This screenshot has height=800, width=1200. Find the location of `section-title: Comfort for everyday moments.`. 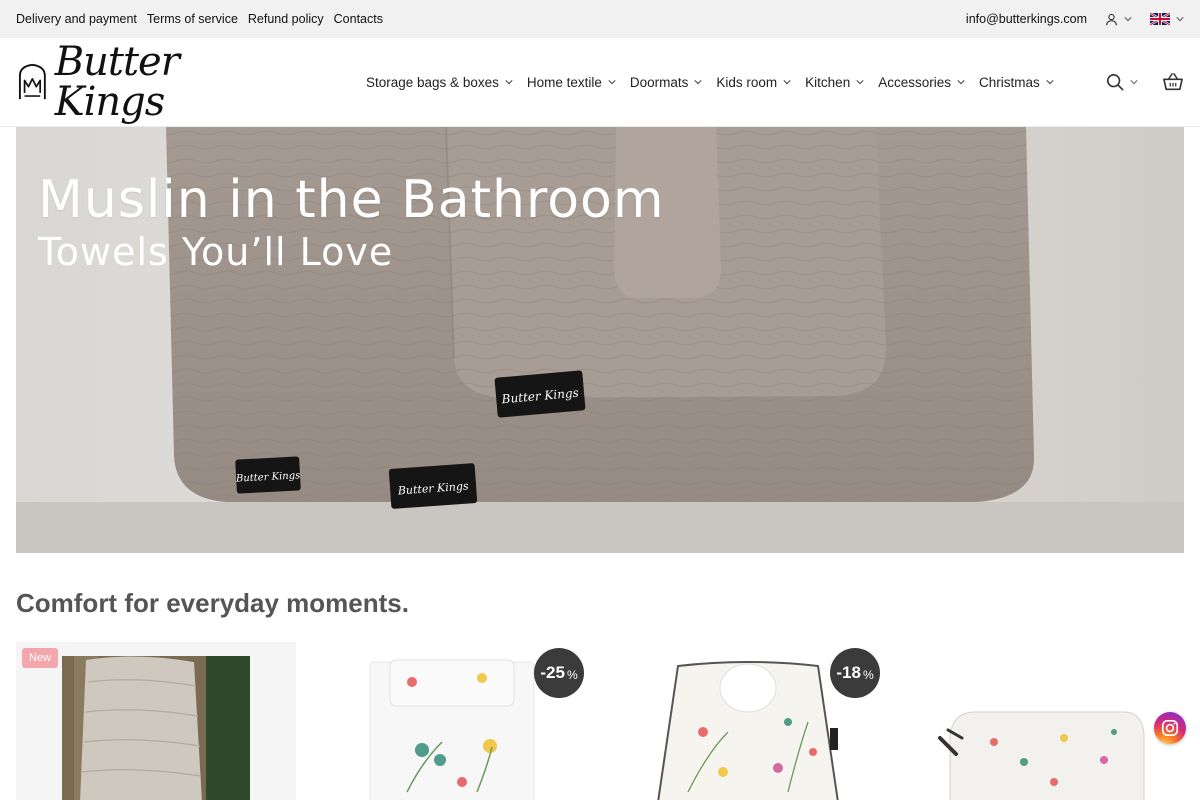

section-title: Comfort for everyday moments. is located at coordinates (212, 603).